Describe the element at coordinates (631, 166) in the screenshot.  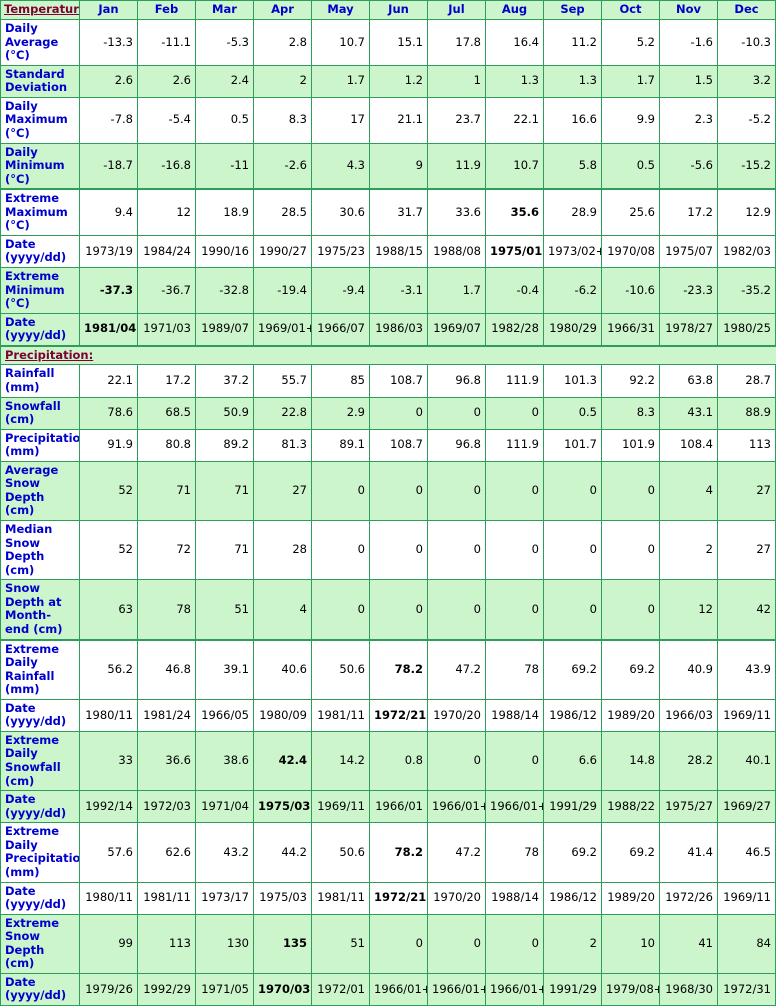
I see `cell-oct: 0.5` at that location.